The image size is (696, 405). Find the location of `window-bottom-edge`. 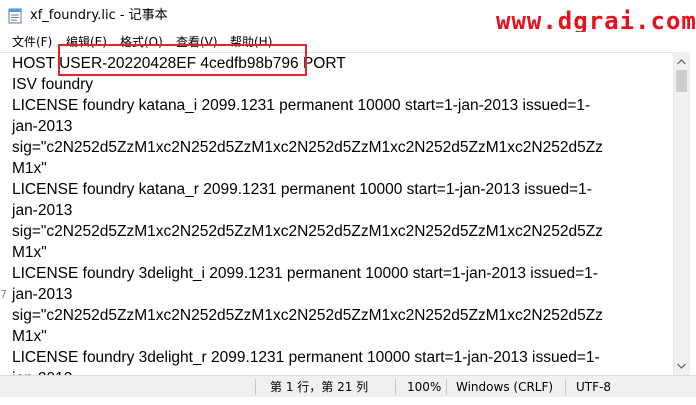

window-bottom-edge is located at coordinates (348, 401).